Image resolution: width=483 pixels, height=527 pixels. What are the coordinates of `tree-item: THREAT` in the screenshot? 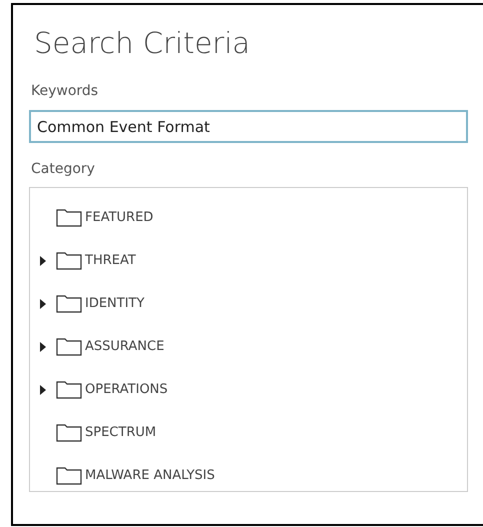 It's located at (248, 260).